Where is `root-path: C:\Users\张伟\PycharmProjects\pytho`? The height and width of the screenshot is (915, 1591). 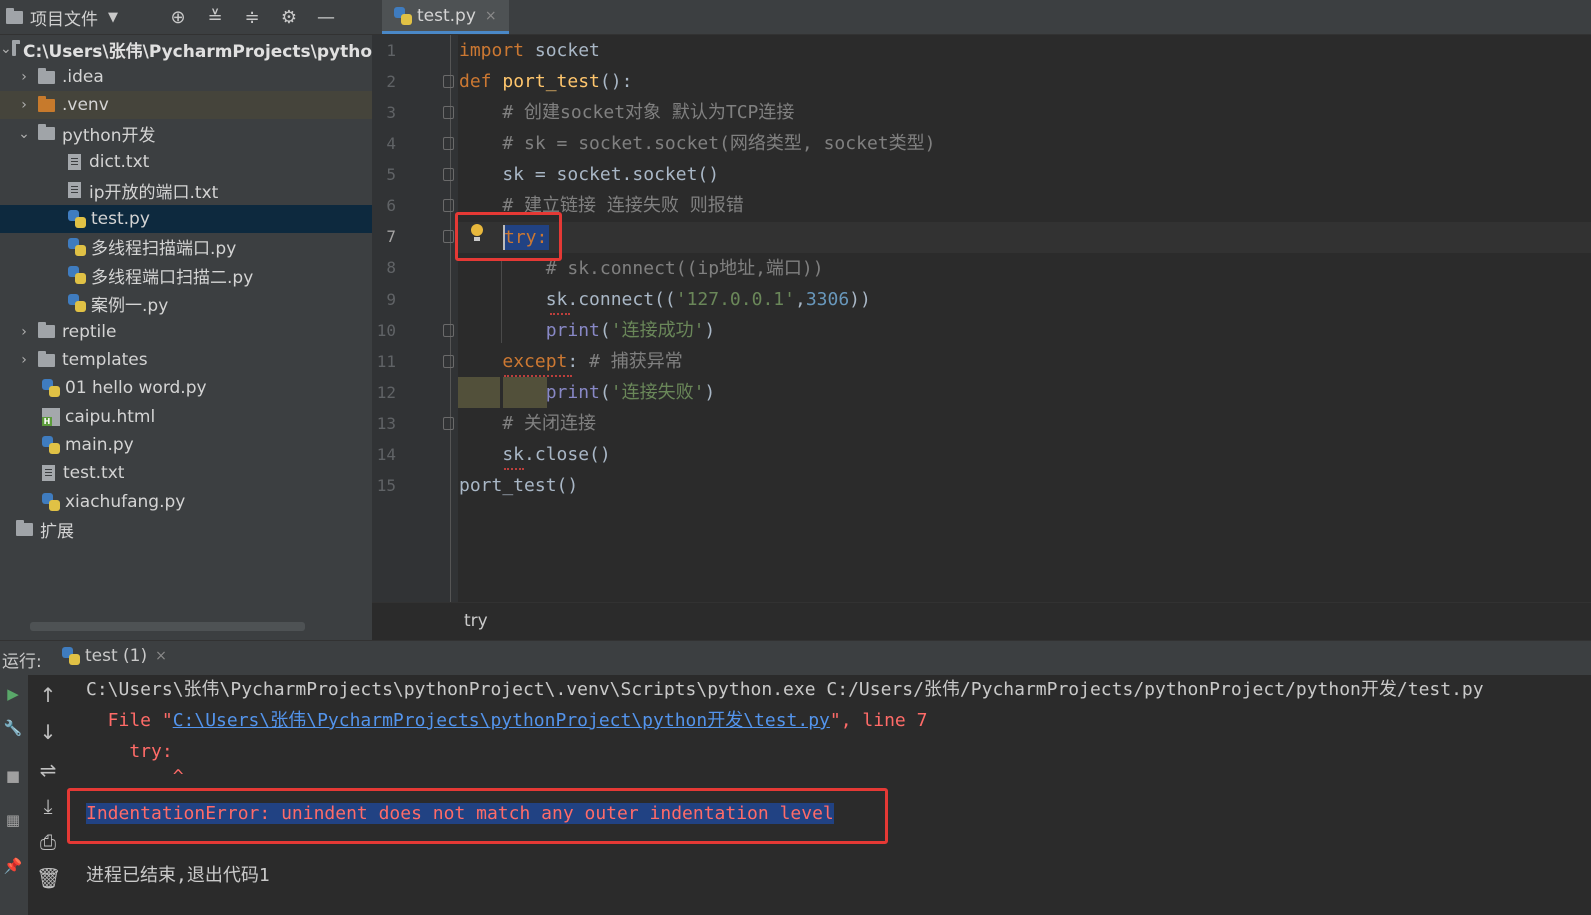 root-path: C:\Users\张伟\PycharmProjects\pytho is located at coordinates (197, 51).